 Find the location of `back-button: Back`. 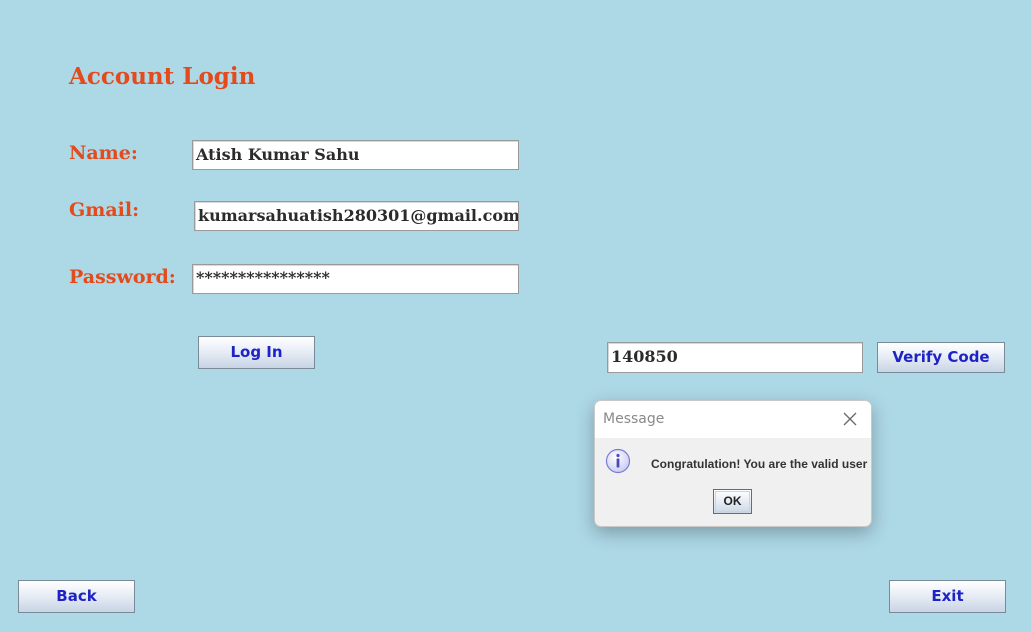

back-button: Back is located at coordinates (76, 596).